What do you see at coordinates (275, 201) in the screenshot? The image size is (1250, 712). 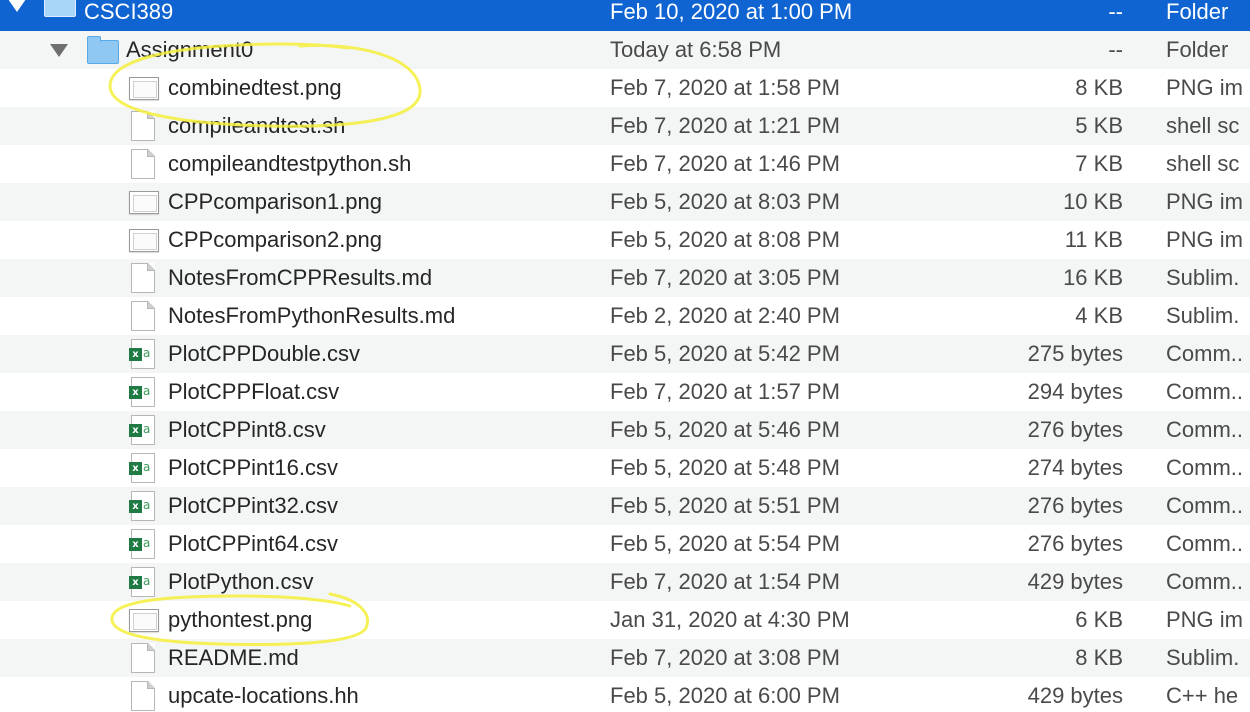 I see `file-name: CPPcomparison1.png` at bounding box center [275, 201].